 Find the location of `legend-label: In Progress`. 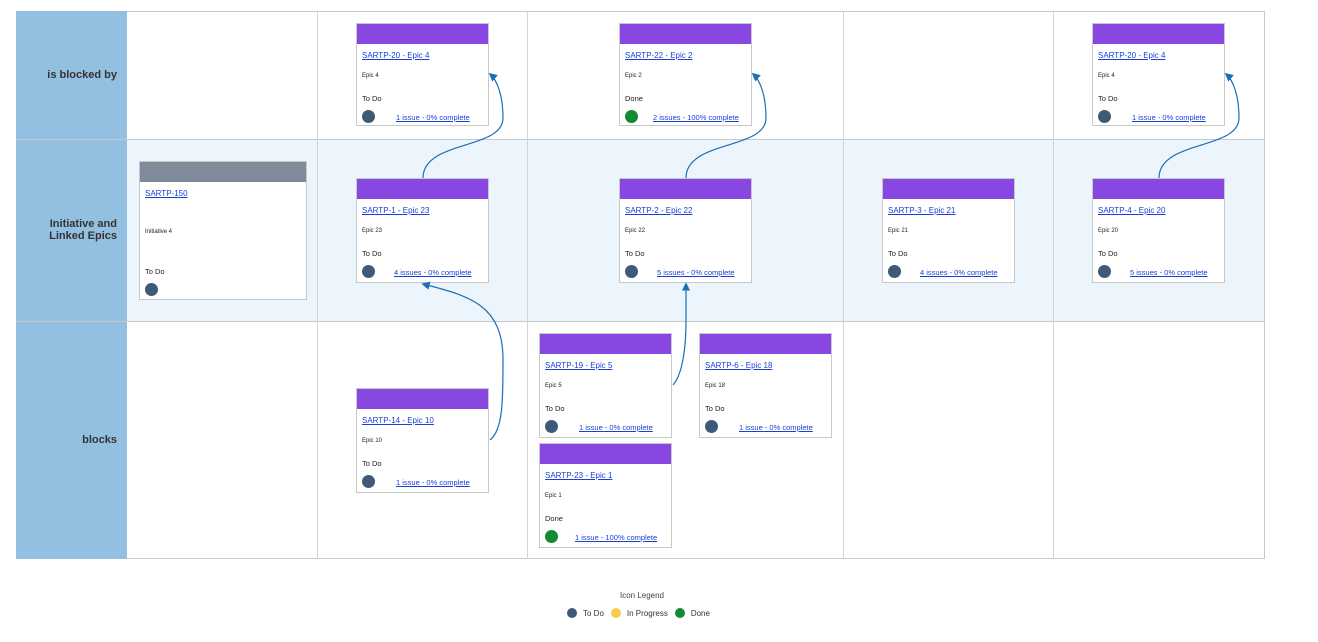

legend-label: In Progress is located at coordinates (647, 613).